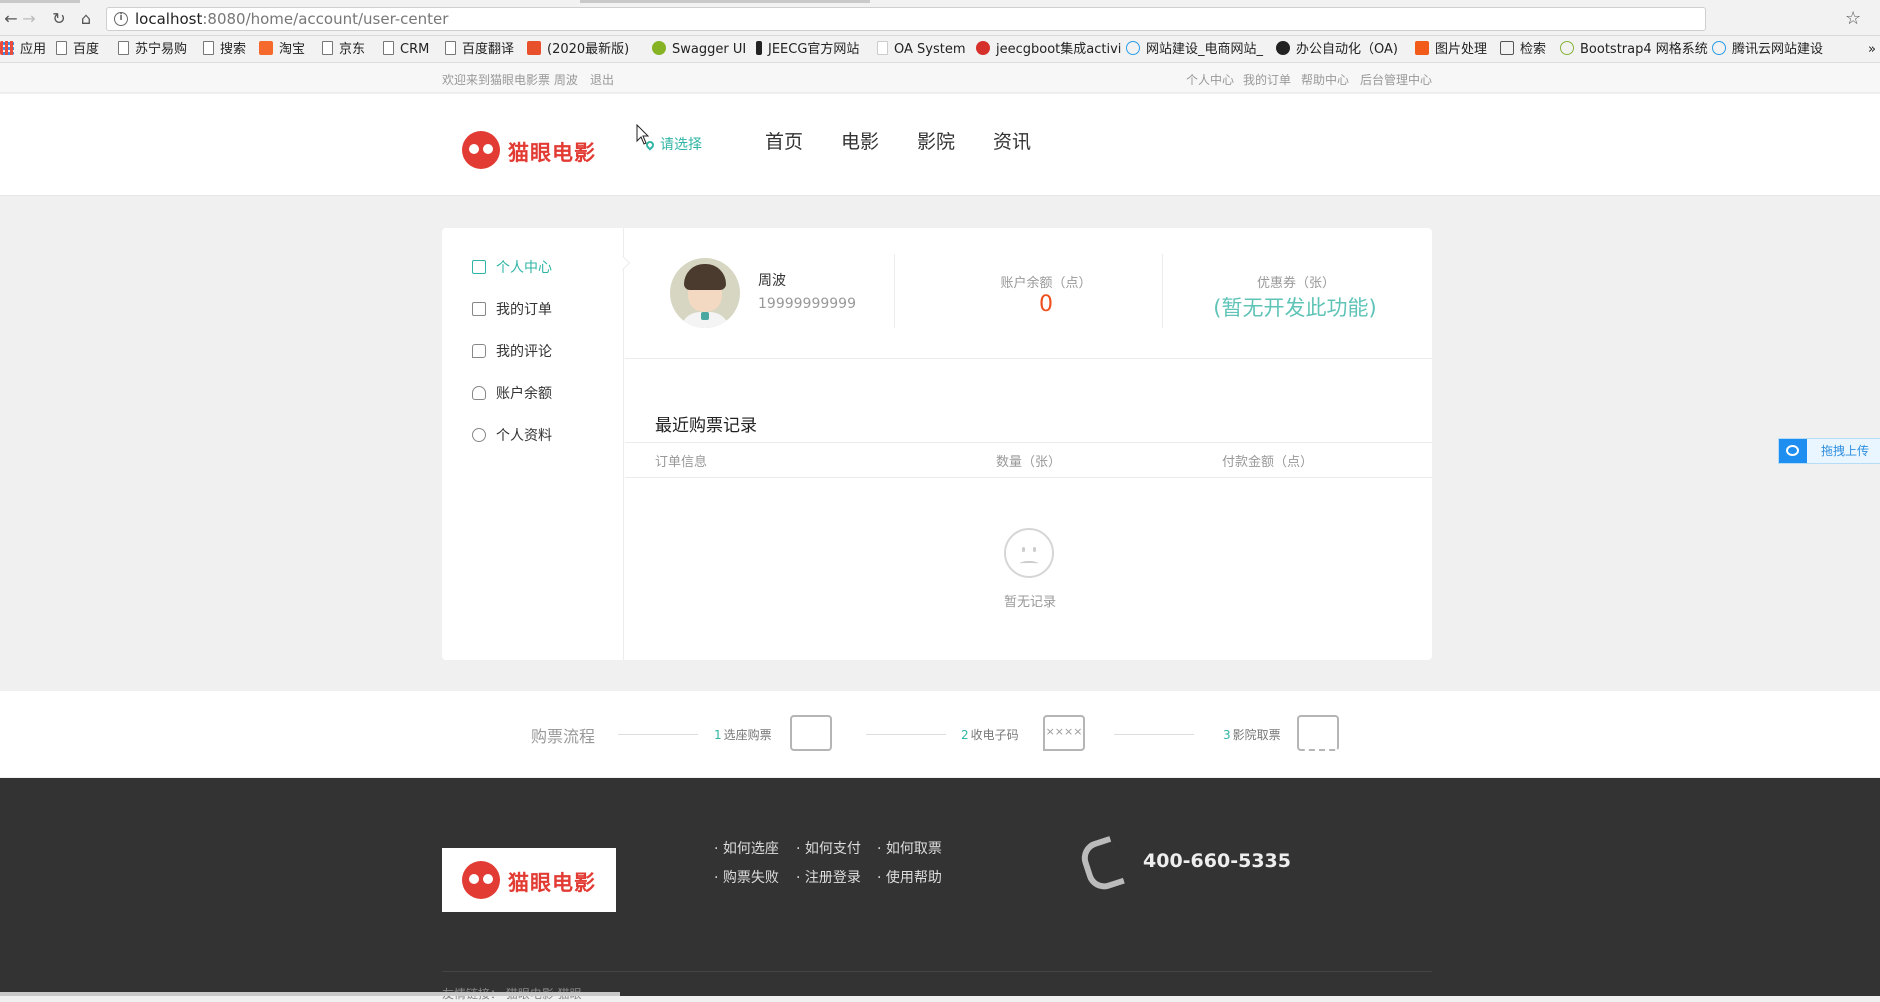 The image size is (1880, 1002). What do you see at coordinates (784, 140) in the screenshot?
I see `nav-home: 首页` at bounding box center [784, 140].